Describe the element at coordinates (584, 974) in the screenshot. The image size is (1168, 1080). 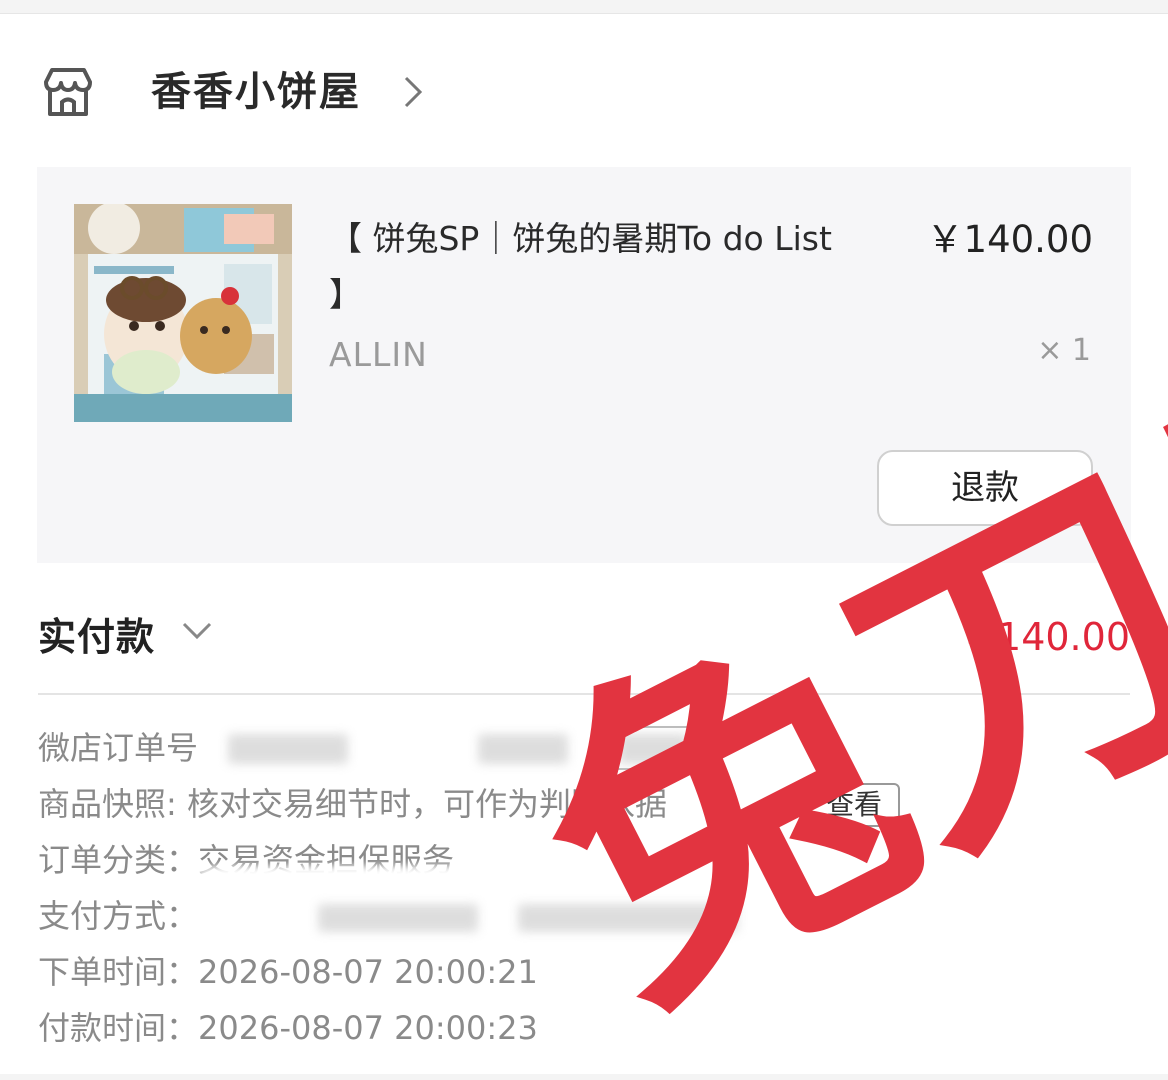
I see `order-time-row: 下单时间：2026-08-07 20:00:21` at that location.